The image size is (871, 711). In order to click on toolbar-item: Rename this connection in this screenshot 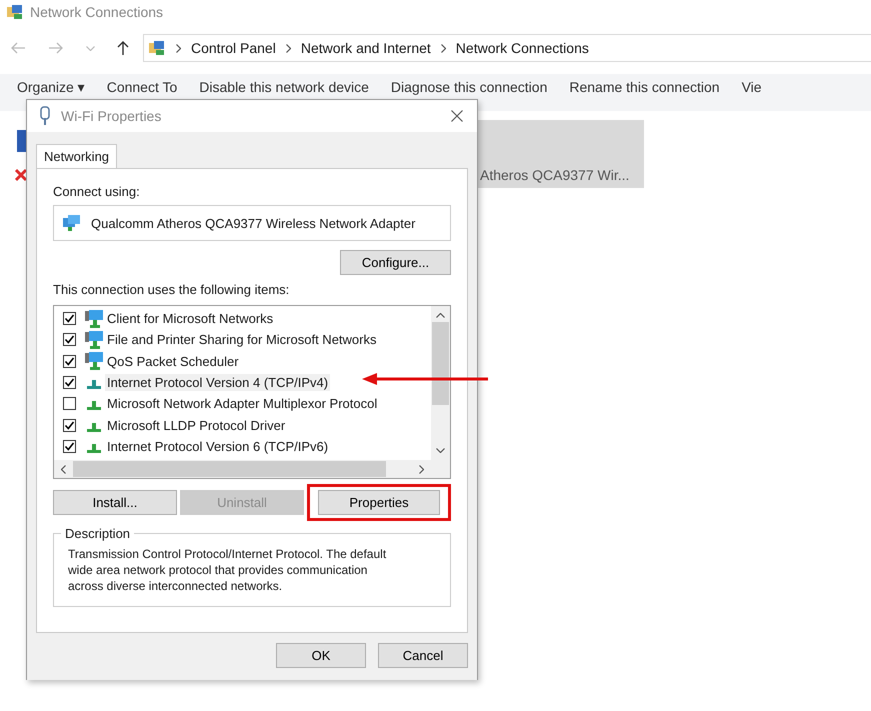, I will do `click(644, 87)`.